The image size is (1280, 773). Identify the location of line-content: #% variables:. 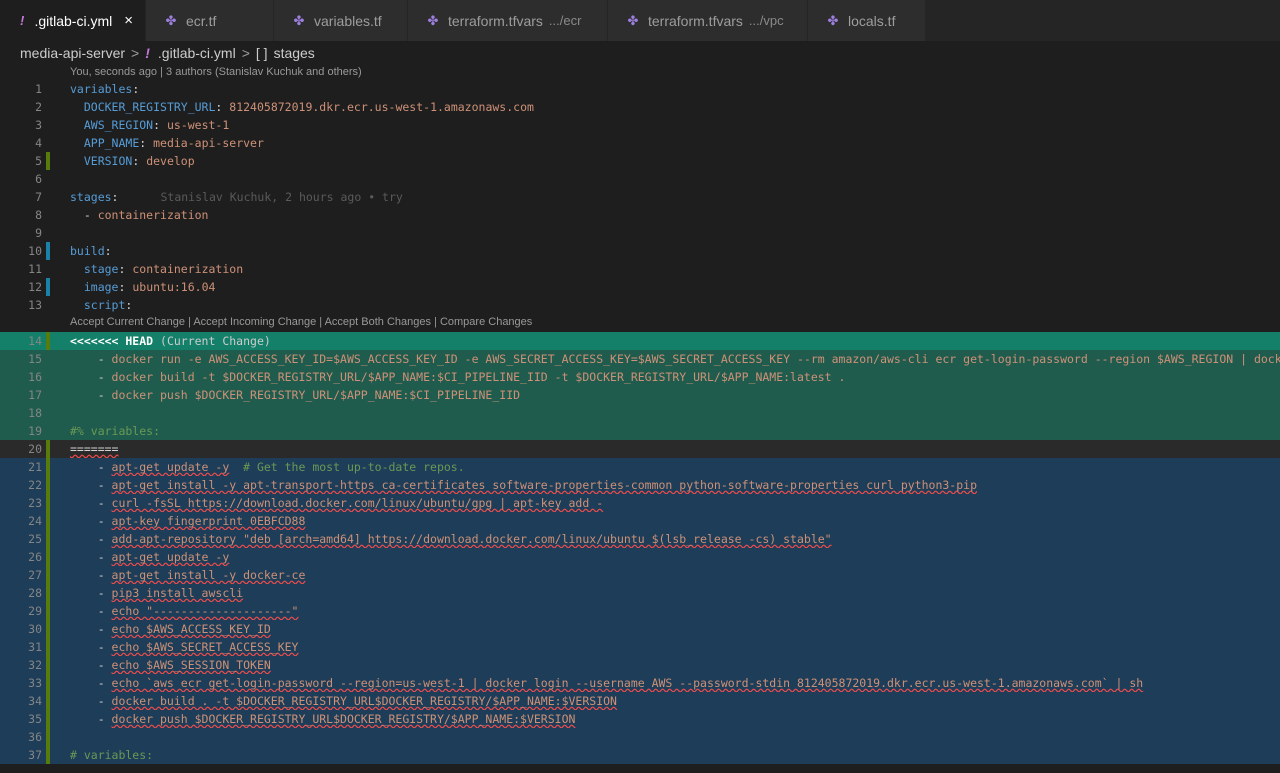
(115, 431).